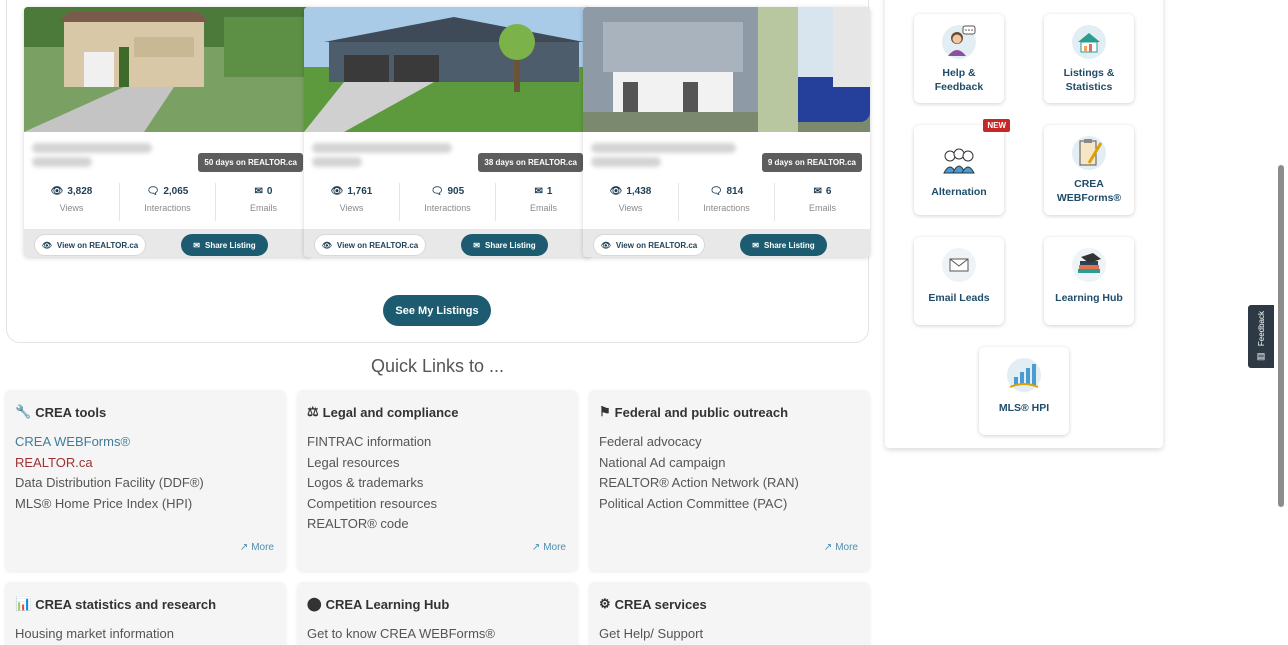 This screenshot has width=1288, height=645. I want to click on link-list: Housing market information, so click(94, 634).